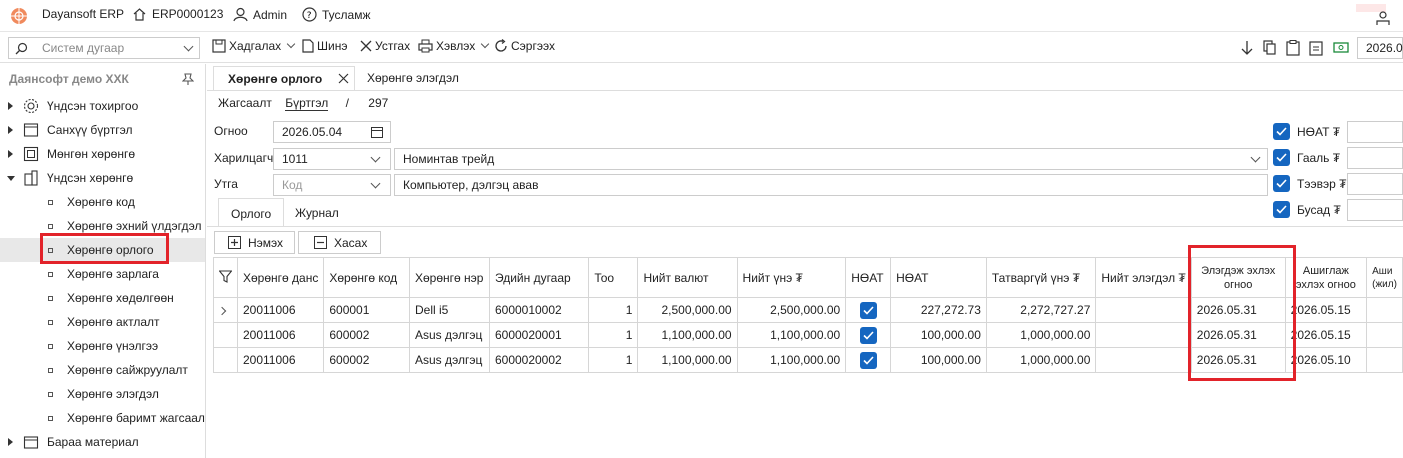  I want to click on column-header: Хөрөнгө нэр, so click(449, 277).